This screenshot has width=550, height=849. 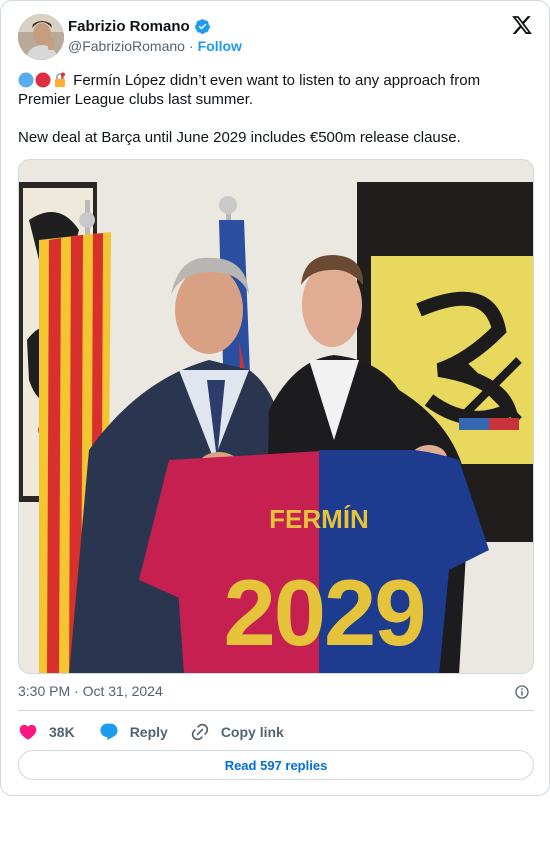 What do you see at coordinates (276, 710) in the screenshot?
I see `divider` at bounding box center [276, 710].